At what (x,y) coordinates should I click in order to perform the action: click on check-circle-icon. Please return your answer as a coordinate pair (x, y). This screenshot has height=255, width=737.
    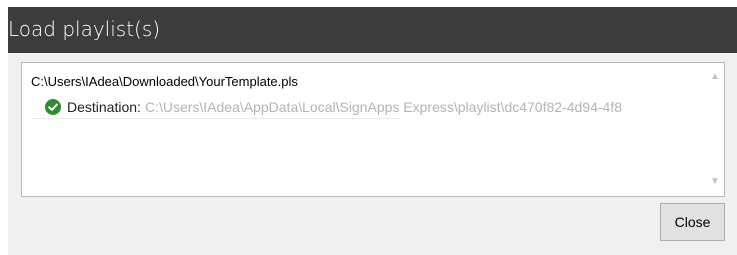
    Looking at the image, I should click on (53, 107).